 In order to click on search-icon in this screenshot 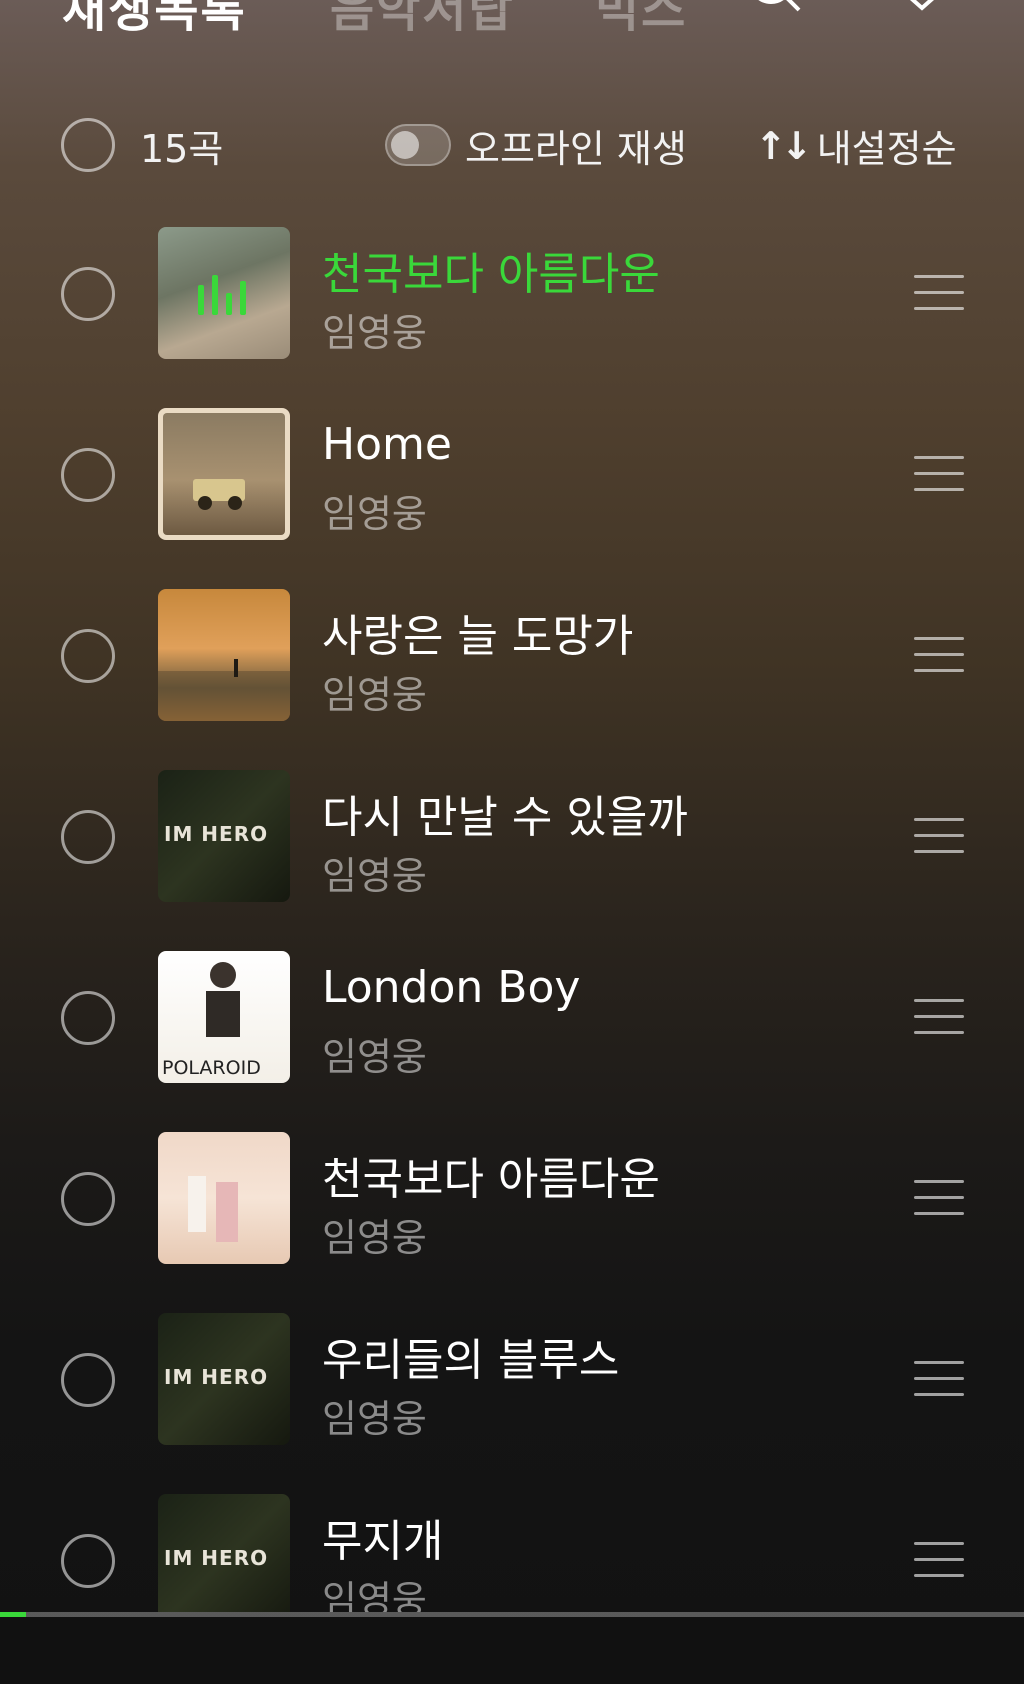, I will do `click(775, 11)`.